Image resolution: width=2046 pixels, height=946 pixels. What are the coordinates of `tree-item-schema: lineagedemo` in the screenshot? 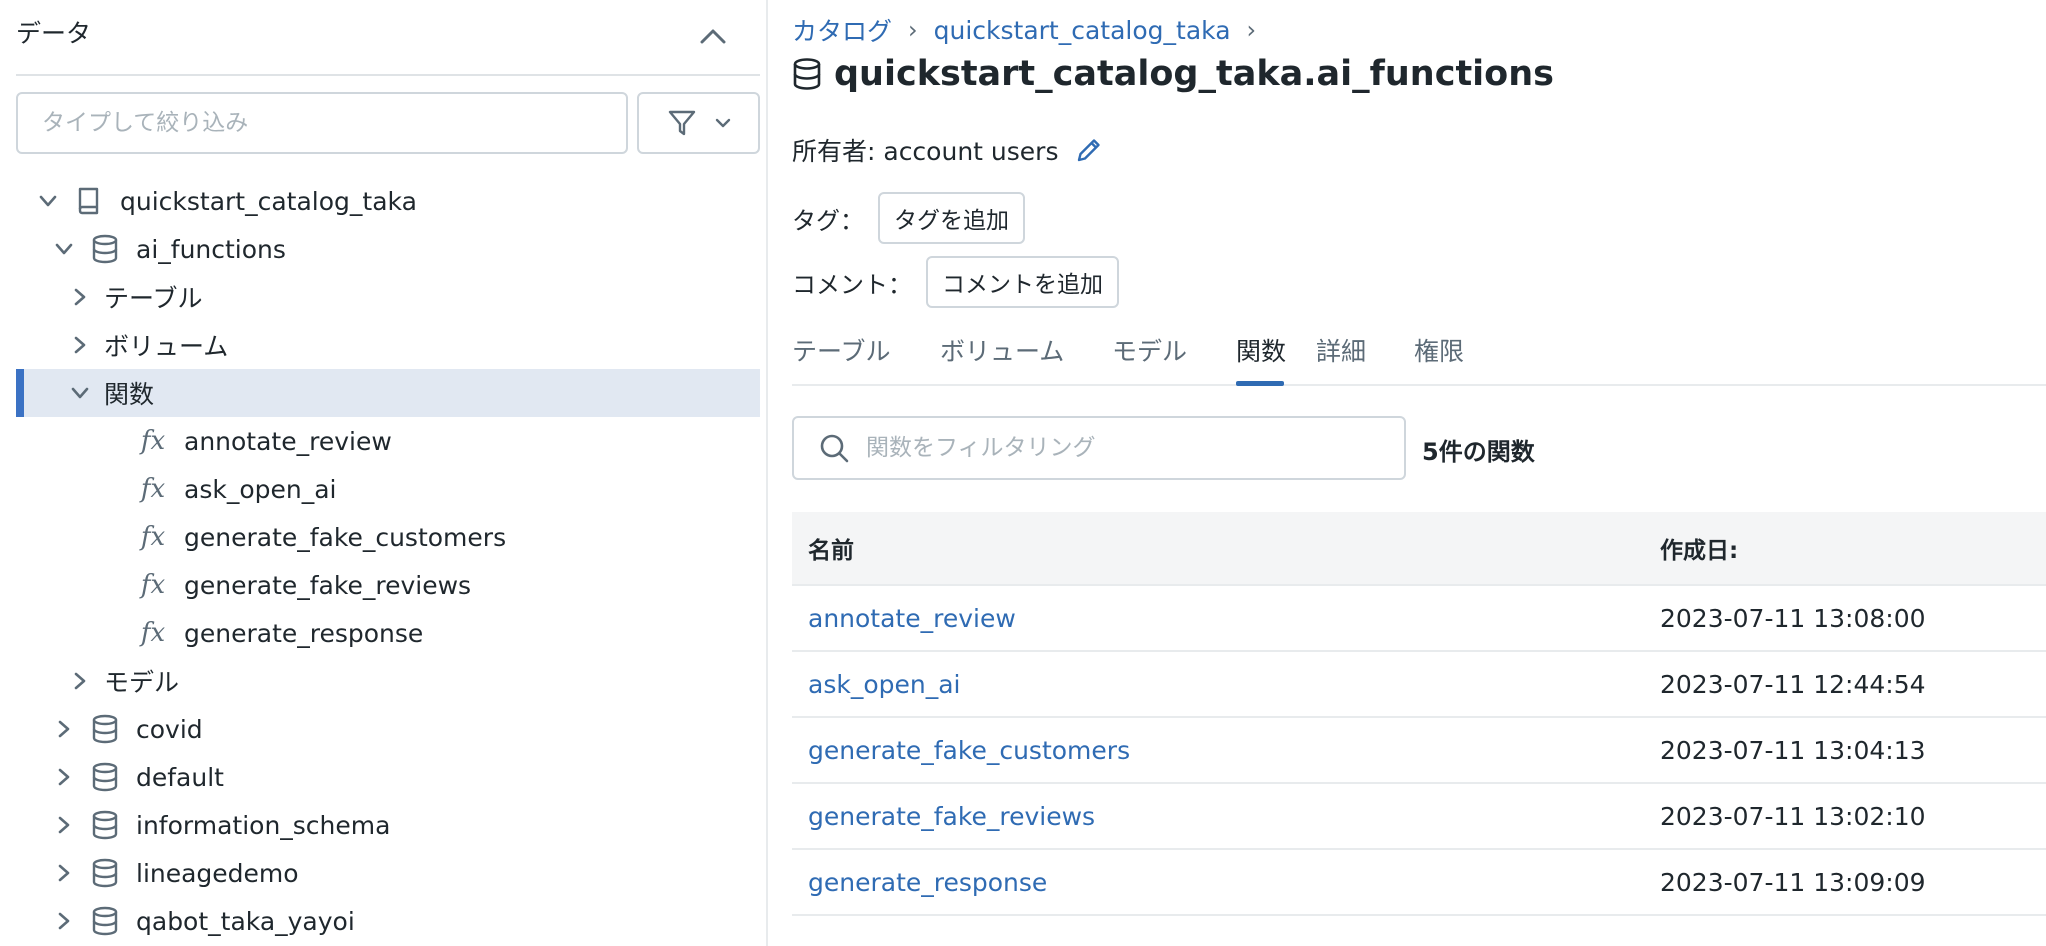 It's located at (388, 873).